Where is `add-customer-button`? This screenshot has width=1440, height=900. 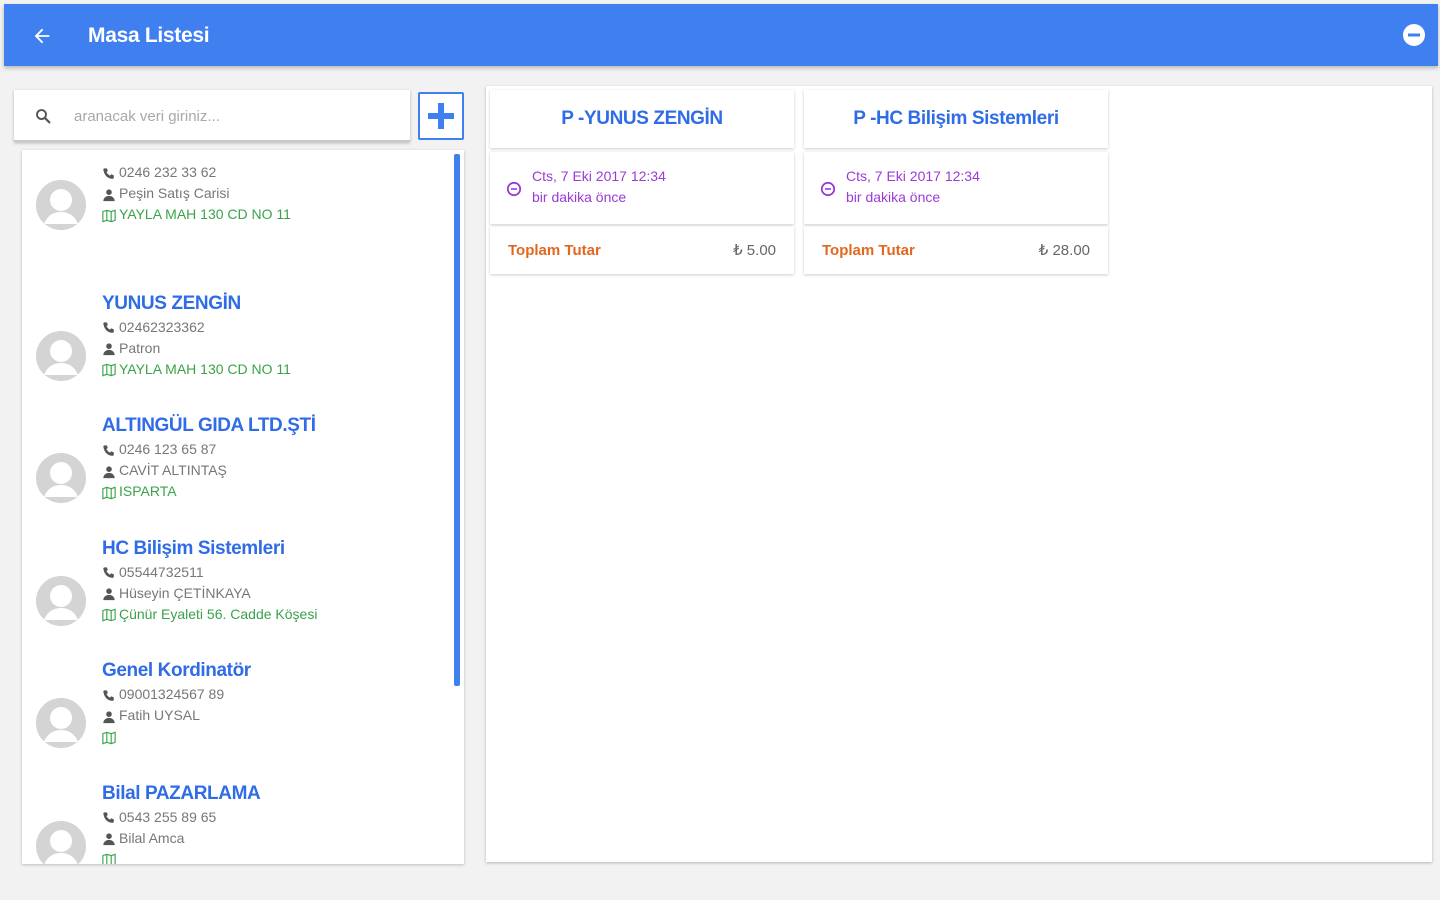
add-customer-button is located at coordinates (441, 116).